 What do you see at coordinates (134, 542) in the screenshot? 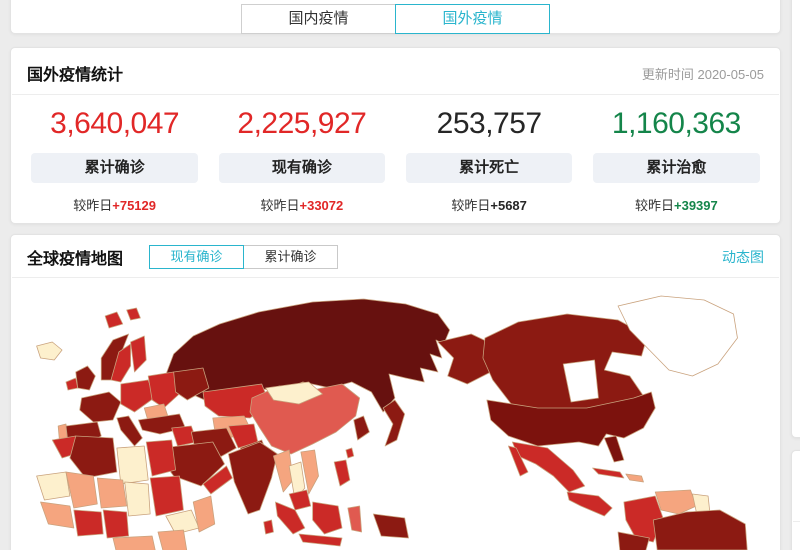
I see `map-region-congo` at bounding box center [134, 542].